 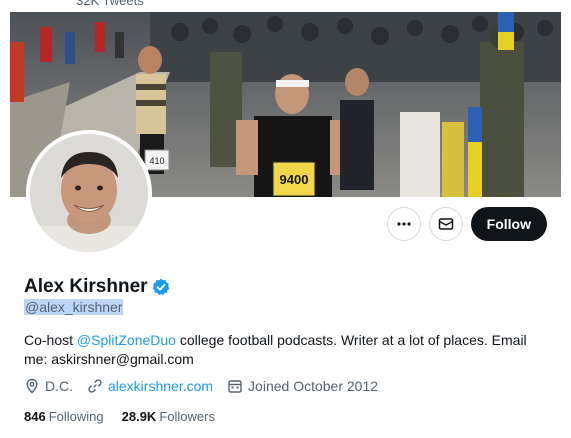 I want to click on following-link: 846 Following, so click(x=64, y=416).